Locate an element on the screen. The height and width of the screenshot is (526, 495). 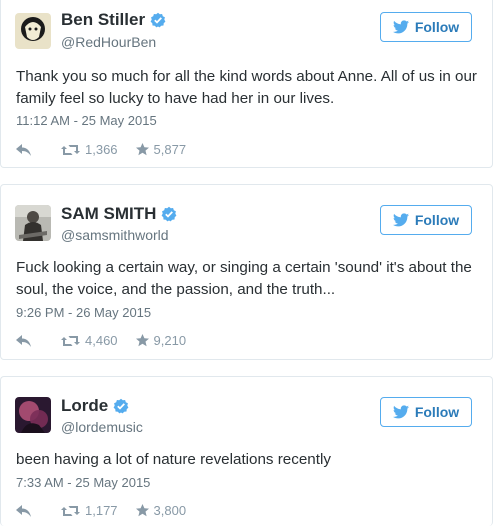
retweet-action: 1,177 is located at coordinates (89, 510).